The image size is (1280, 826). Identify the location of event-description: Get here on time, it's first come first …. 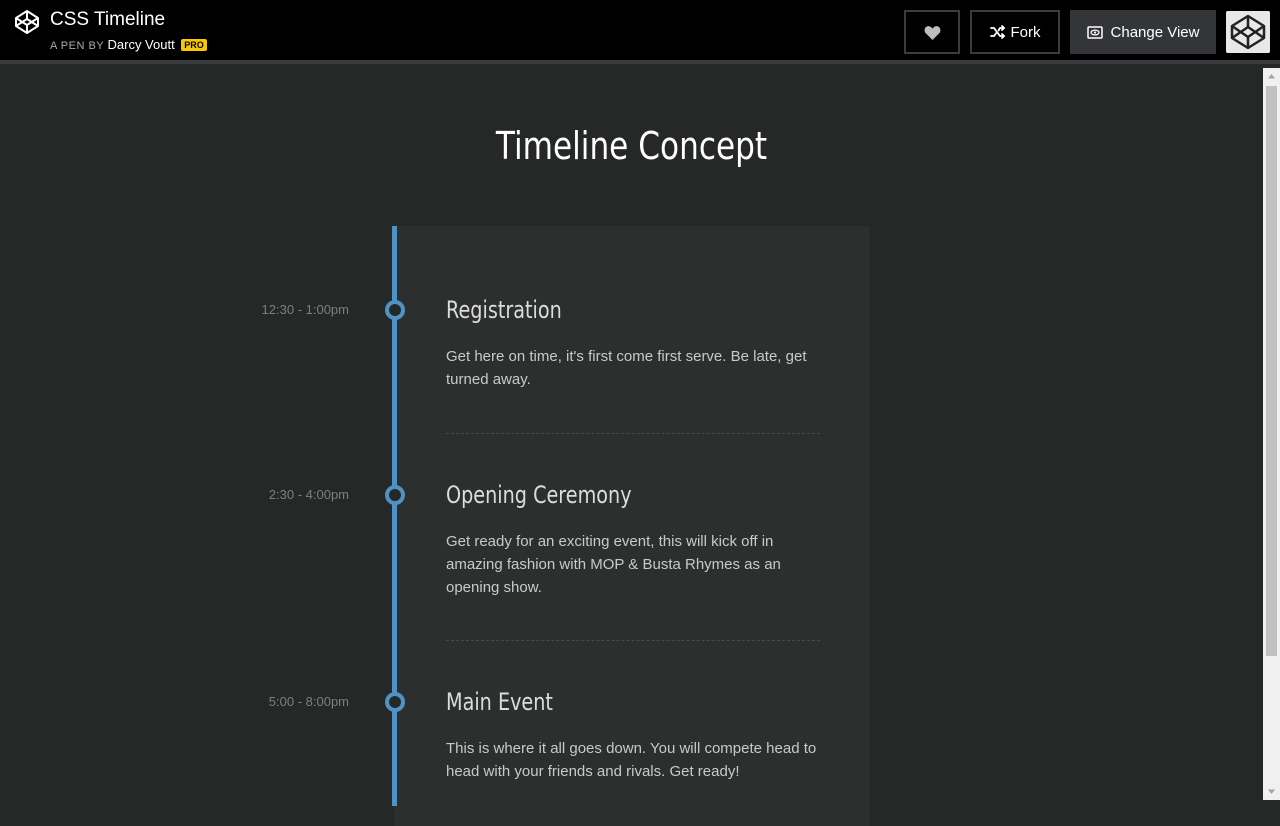
(626, 368).